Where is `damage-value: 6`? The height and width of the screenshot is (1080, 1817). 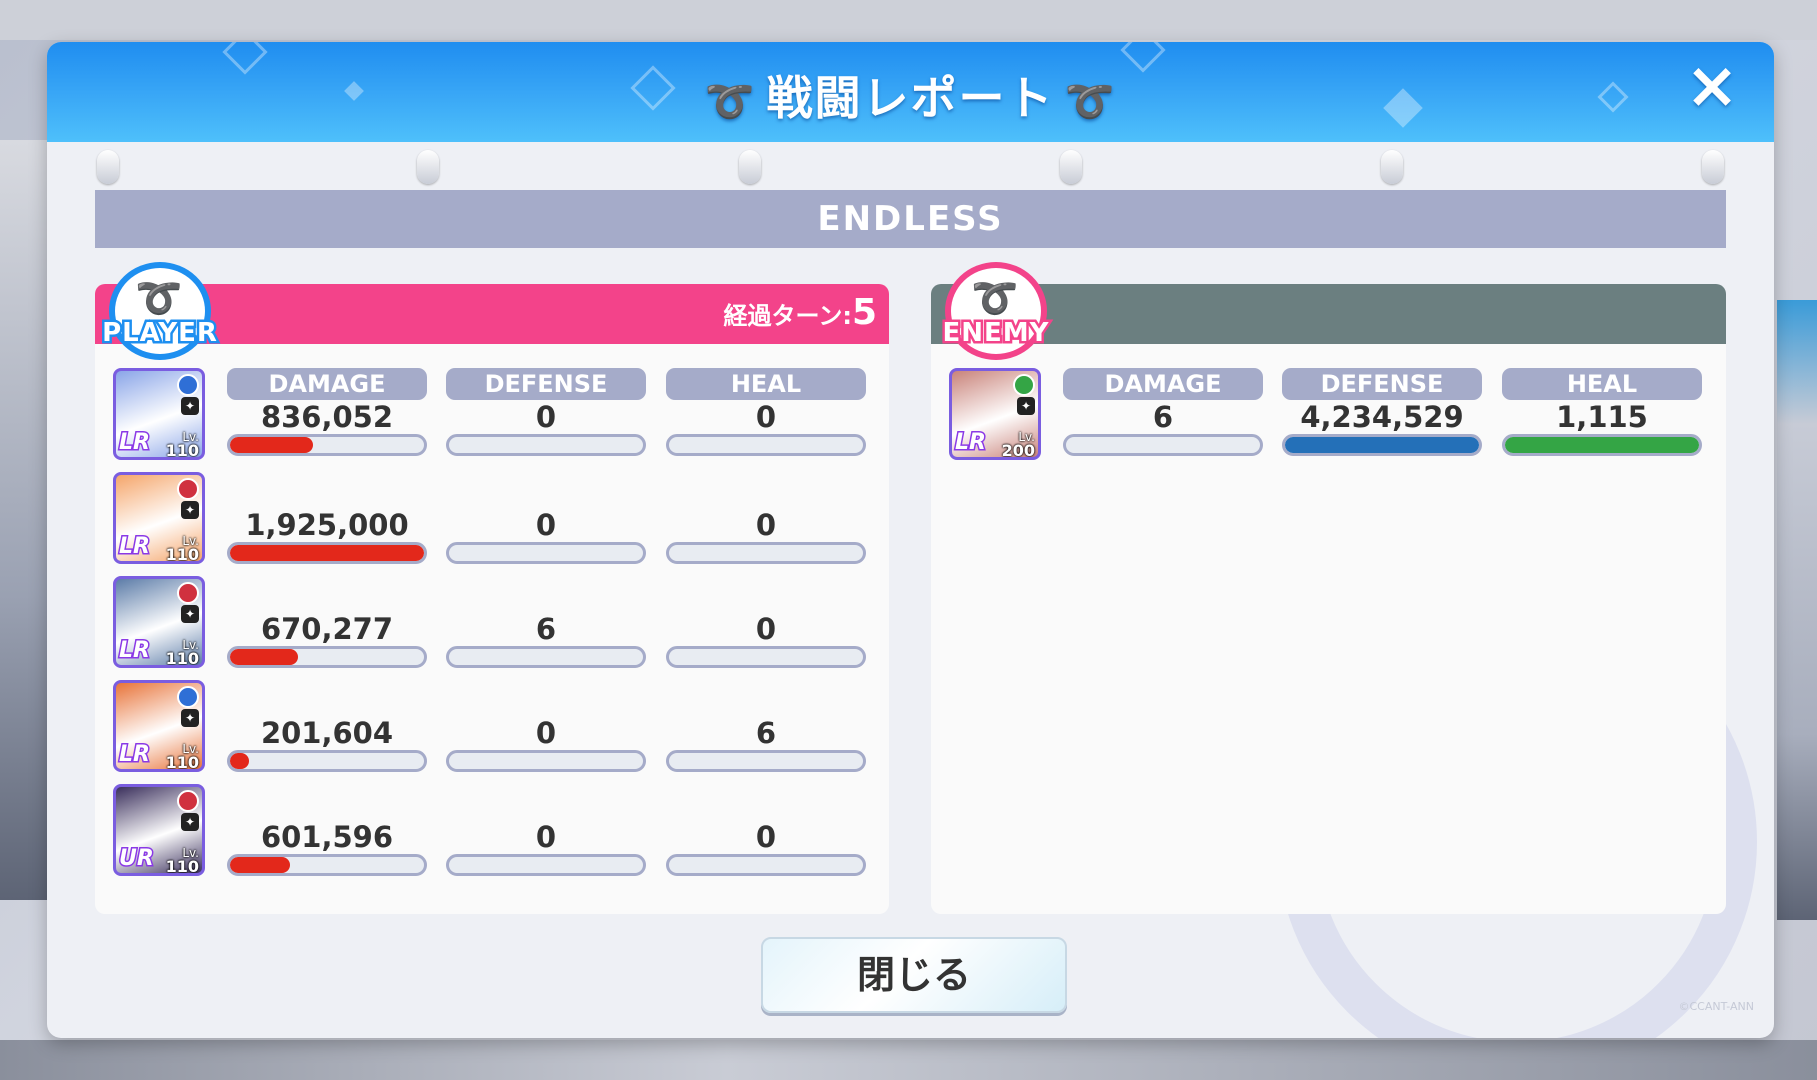 damage-value: 6 is located at coordinates (1163, 417).